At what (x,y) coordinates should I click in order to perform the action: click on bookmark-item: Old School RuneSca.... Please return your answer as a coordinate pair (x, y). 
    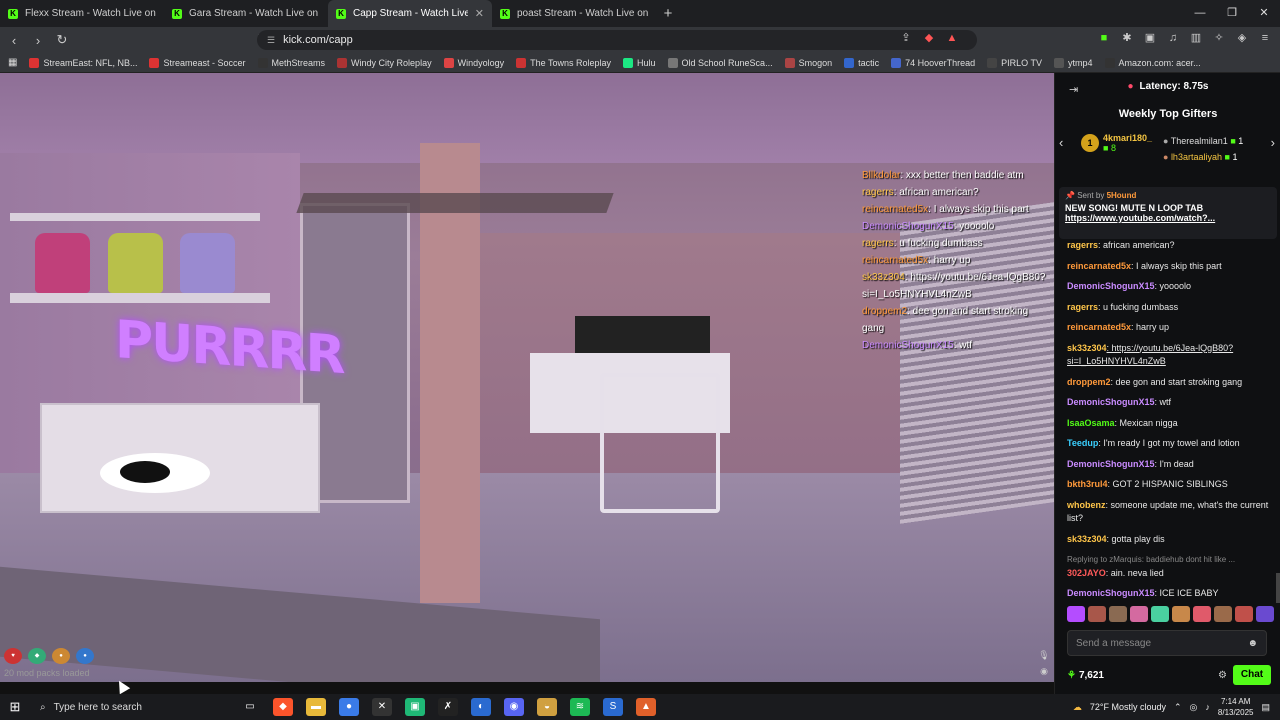
    Looking at the image, I should click on (720, 62).